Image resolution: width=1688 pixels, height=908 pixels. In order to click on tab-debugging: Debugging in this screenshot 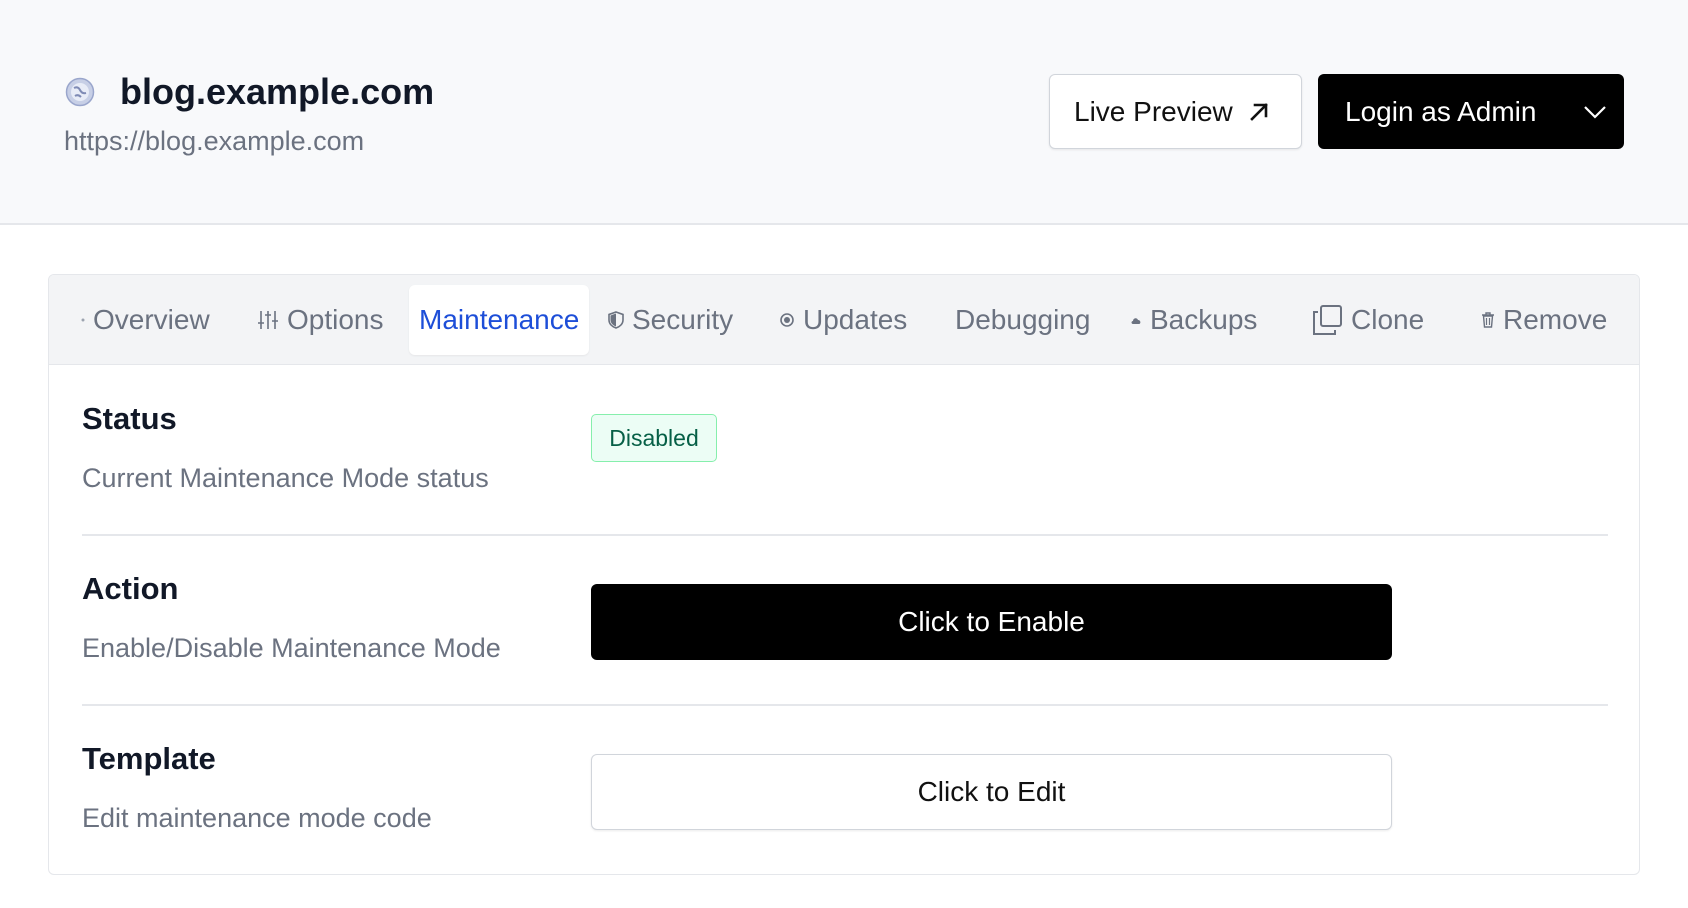, I will do `click(1022, 320)`.